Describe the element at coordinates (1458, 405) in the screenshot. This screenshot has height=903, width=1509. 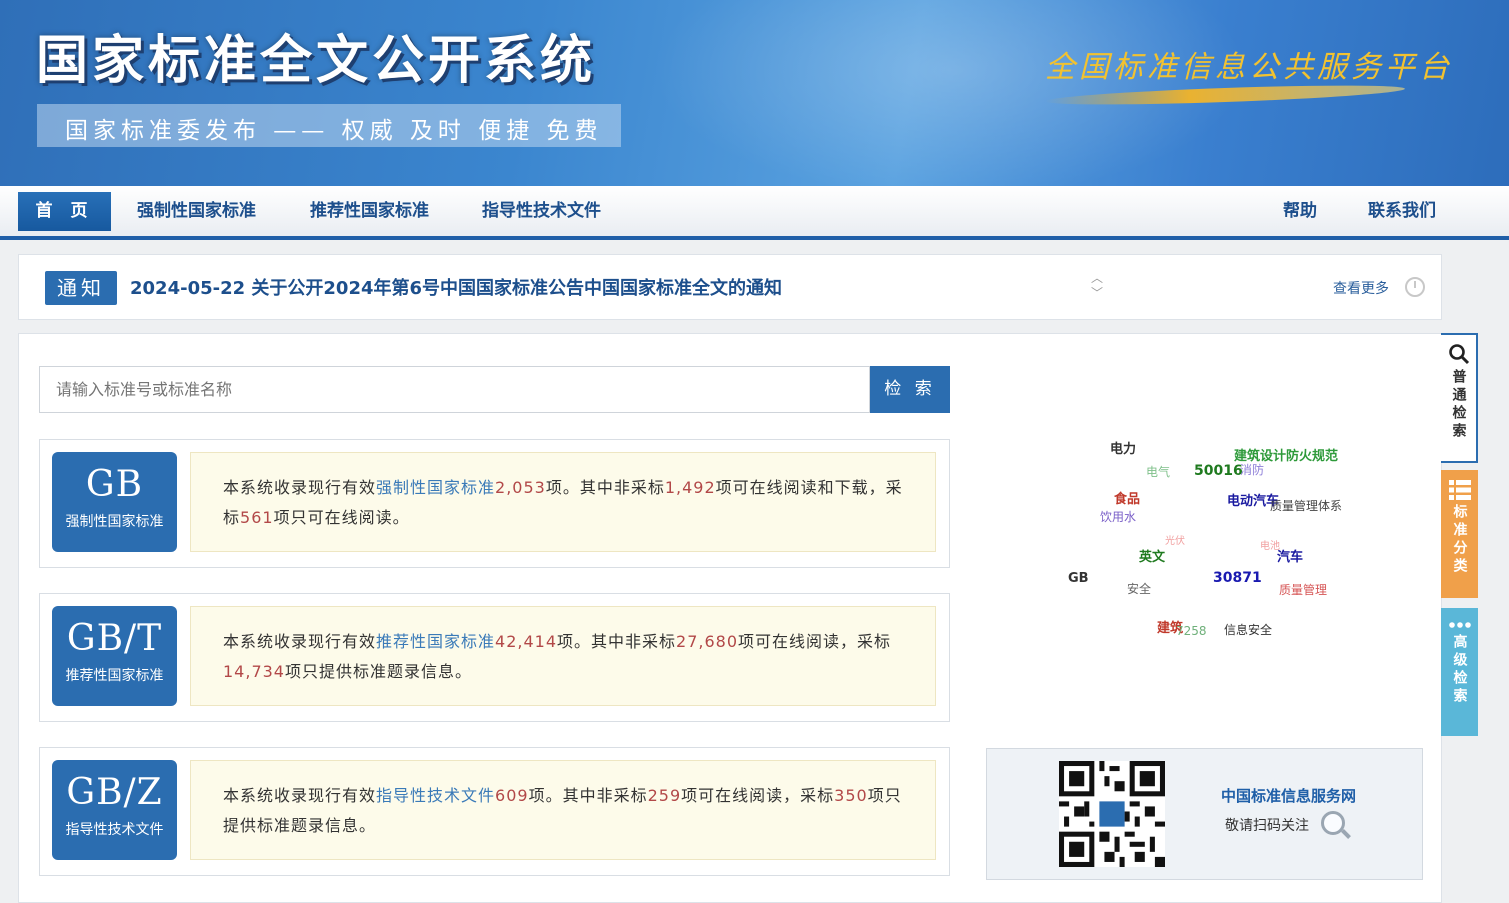
I see `side-tab-label: 普通检索` at that location.